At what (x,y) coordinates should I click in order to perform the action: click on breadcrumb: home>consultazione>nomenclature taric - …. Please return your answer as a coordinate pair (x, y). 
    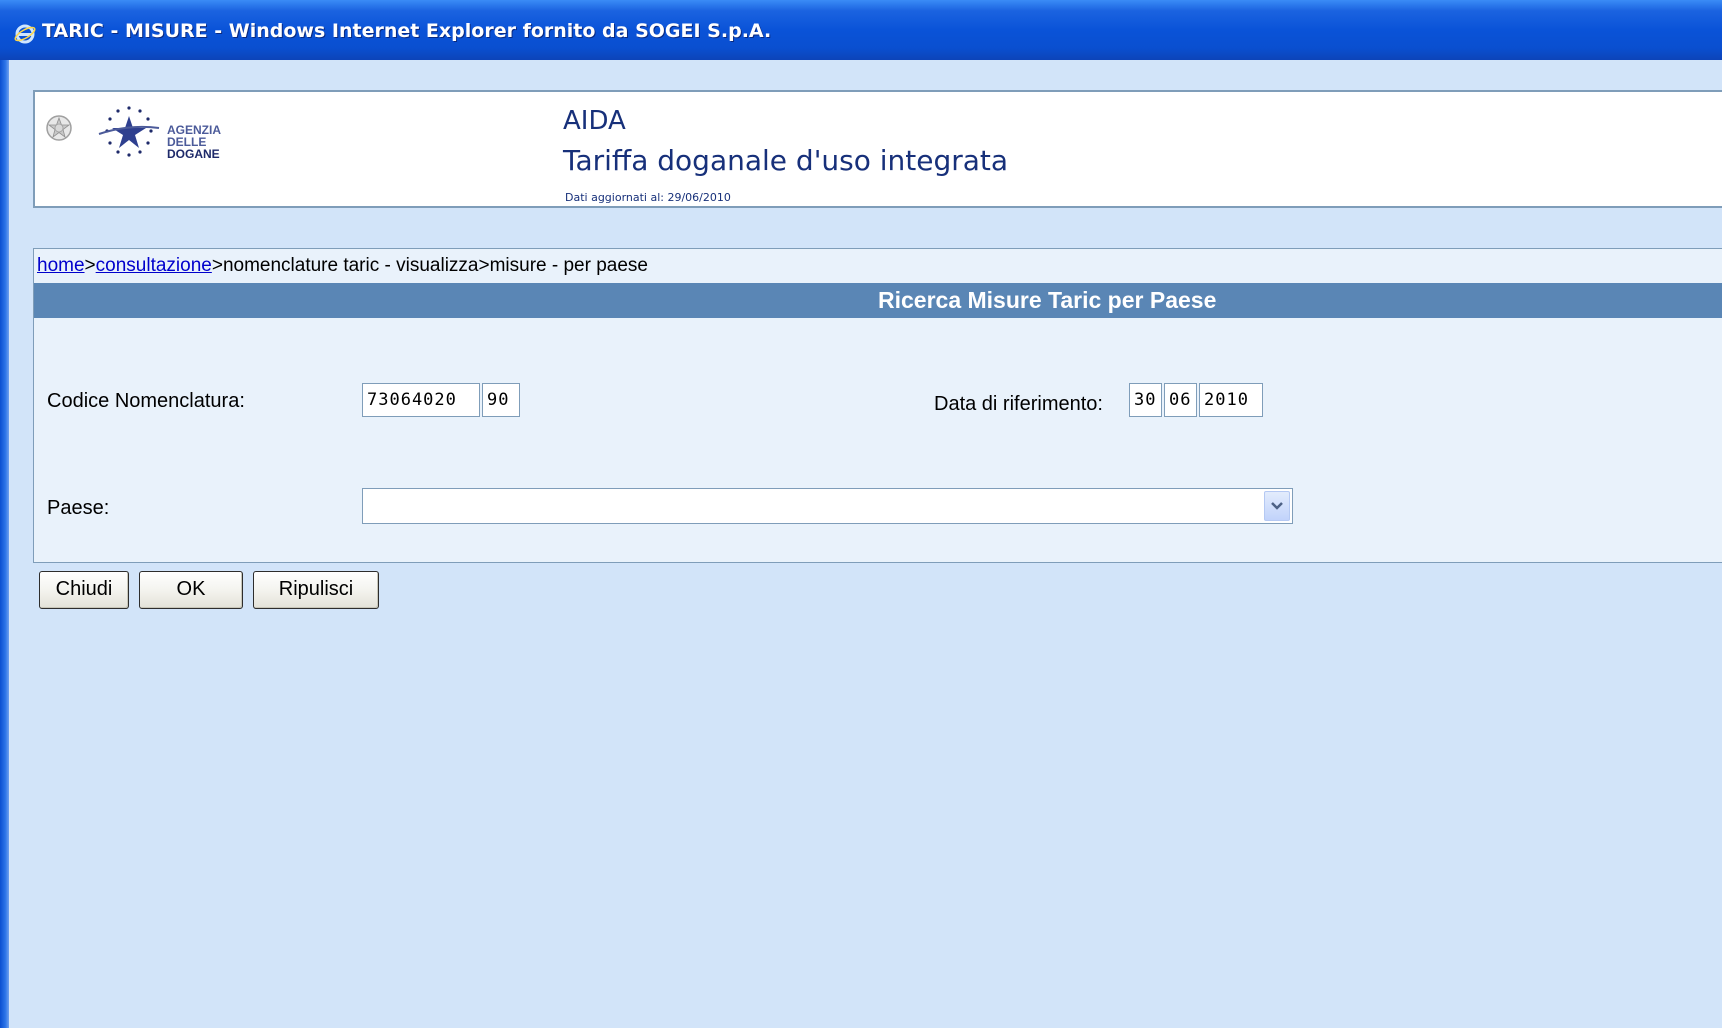
    Looking at the image, I should click on (342, 266).